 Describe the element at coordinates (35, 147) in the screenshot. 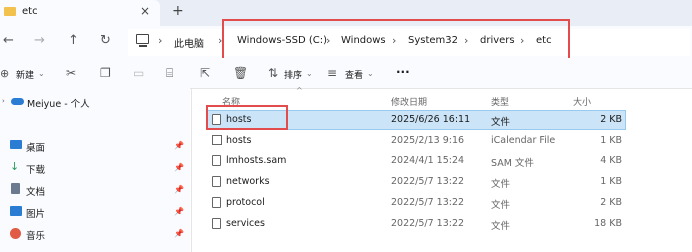

I see `sidebar-item-desktop: 桌面` at that location.